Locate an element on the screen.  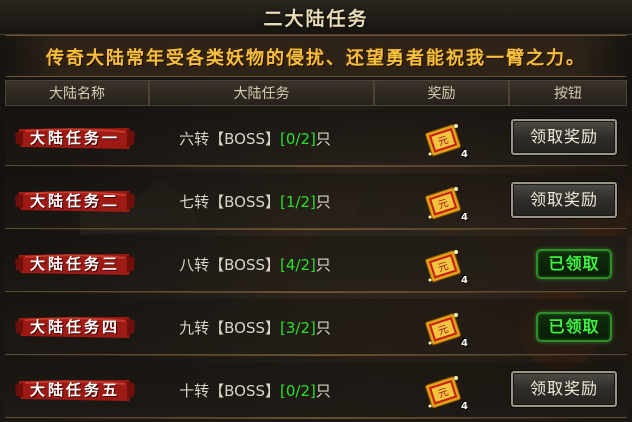
story-banner: 传奇大陆常年受各类妖物的侵扰、还望勇者能祝我一臂之力。 is located at coordinates (316, 56).